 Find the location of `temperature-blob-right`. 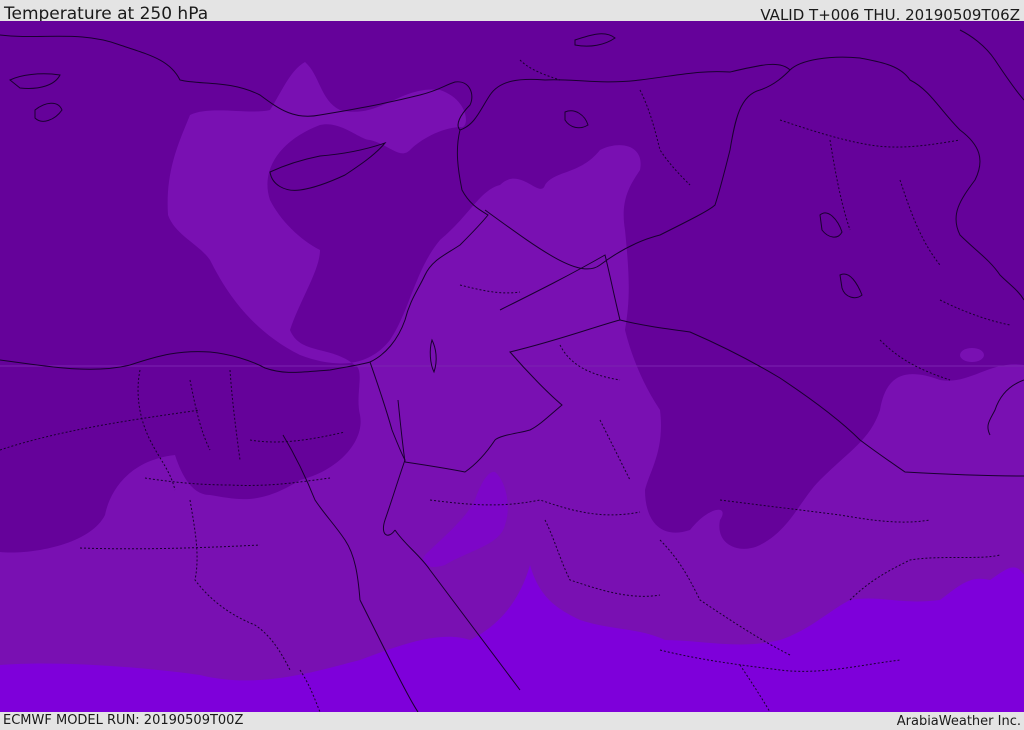

temperature-blob-right is located at coordinates (972, 355).